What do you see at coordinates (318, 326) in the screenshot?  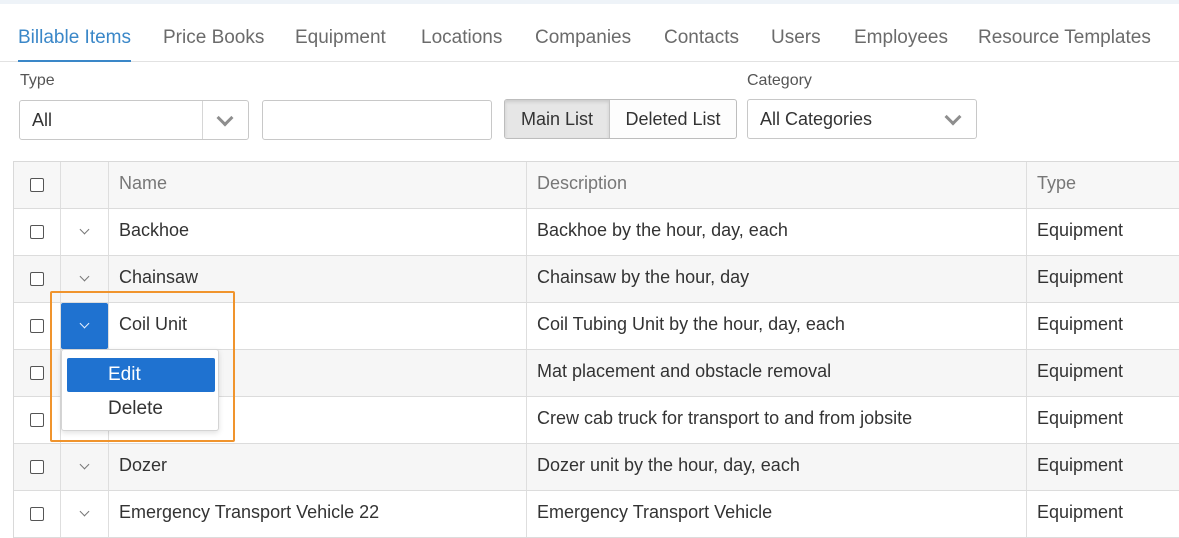 I see `cell-name: Coil Unit` at bounding box center [318, 326].